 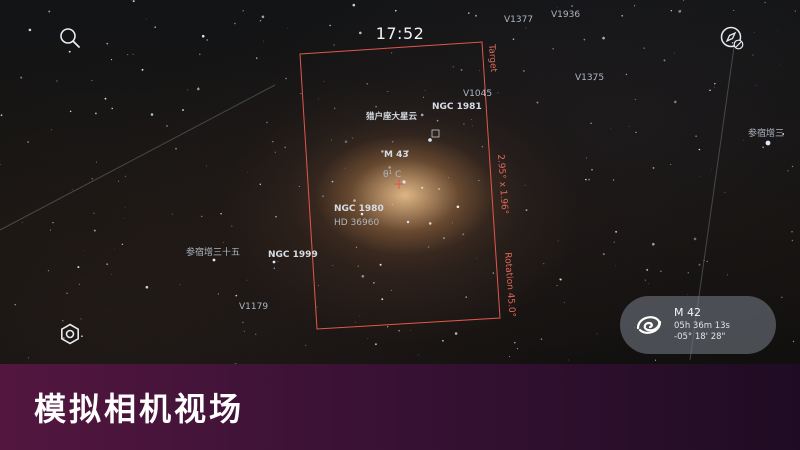 What do you see at coordinates (391, 116) in the screenshot?
I see `object-label-orion-nebula: 猎户座大星云` at bounding box center [391, 116].